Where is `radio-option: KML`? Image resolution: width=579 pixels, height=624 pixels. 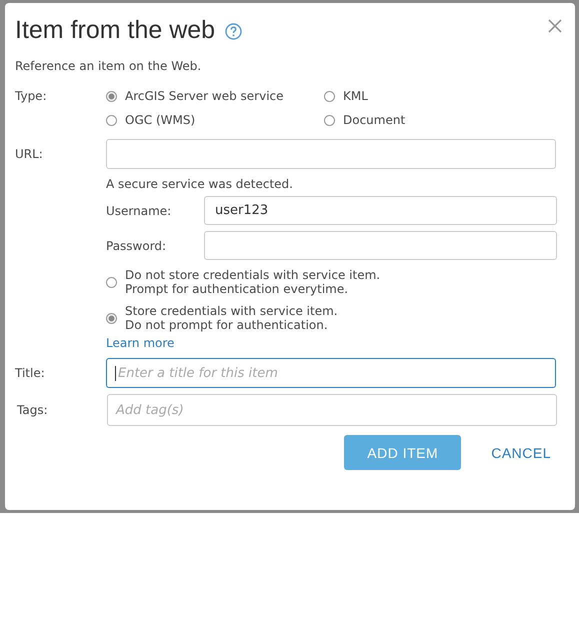
radio-option: KML is located at coordinates (424, 96).